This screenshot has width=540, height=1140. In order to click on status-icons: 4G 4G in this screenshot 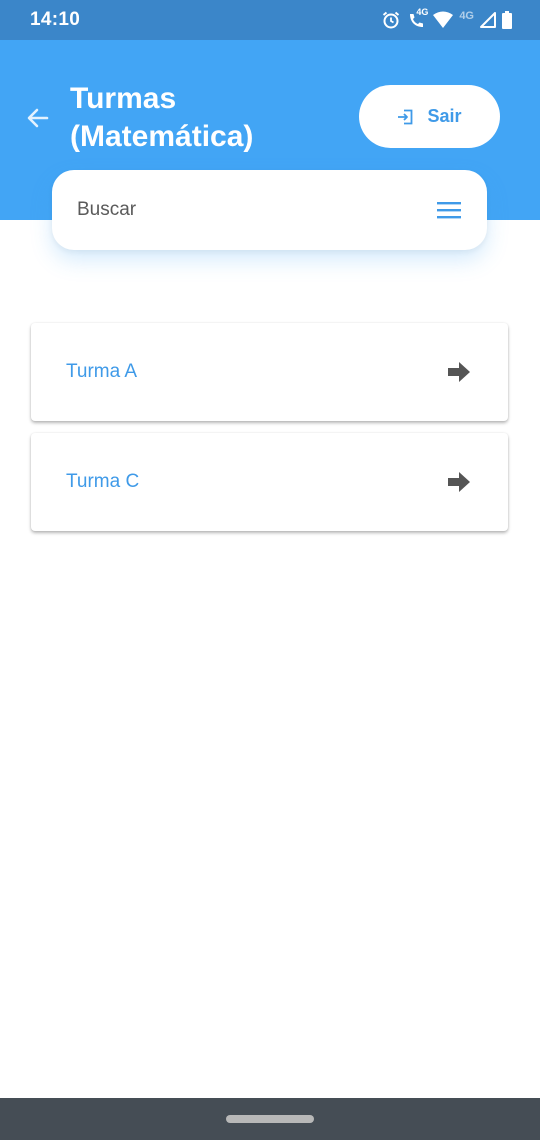, I will do `click(446, 19)`.